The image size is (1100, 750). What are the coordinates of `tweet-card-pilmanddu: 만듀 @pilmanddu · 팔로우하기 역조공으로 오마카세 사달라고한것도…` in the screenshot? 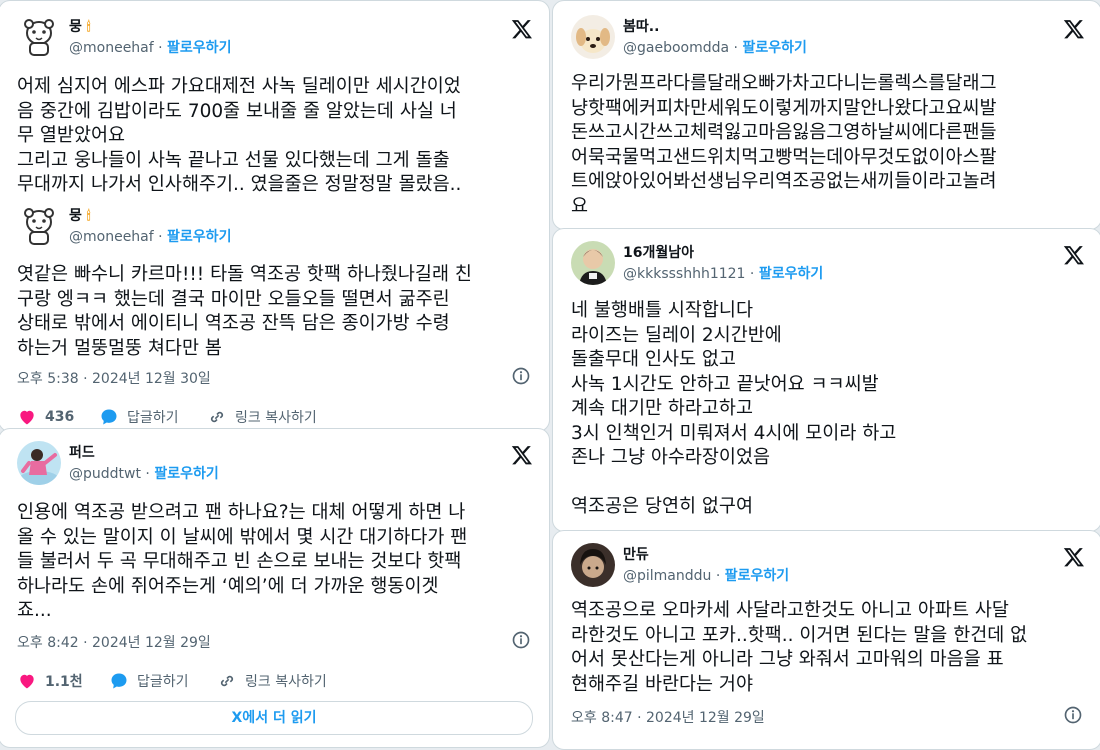 It's located at (826, 640).